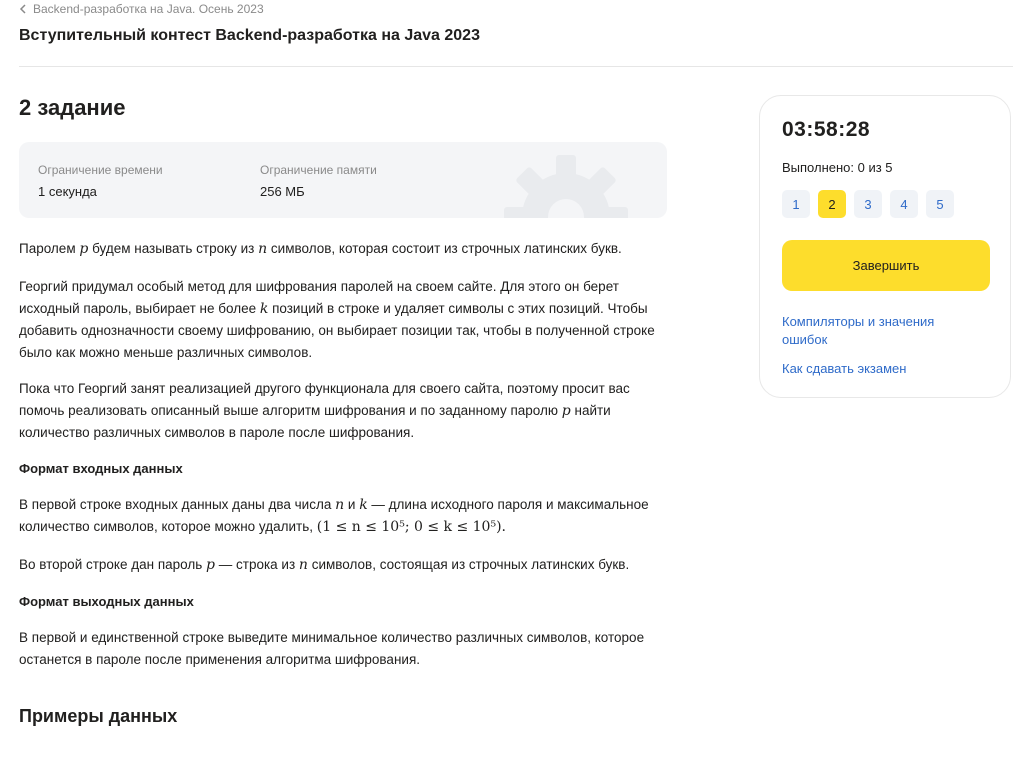 The width and height of the screenshot is (1019, 757). I want to click on header-divider, so click(516, 66).